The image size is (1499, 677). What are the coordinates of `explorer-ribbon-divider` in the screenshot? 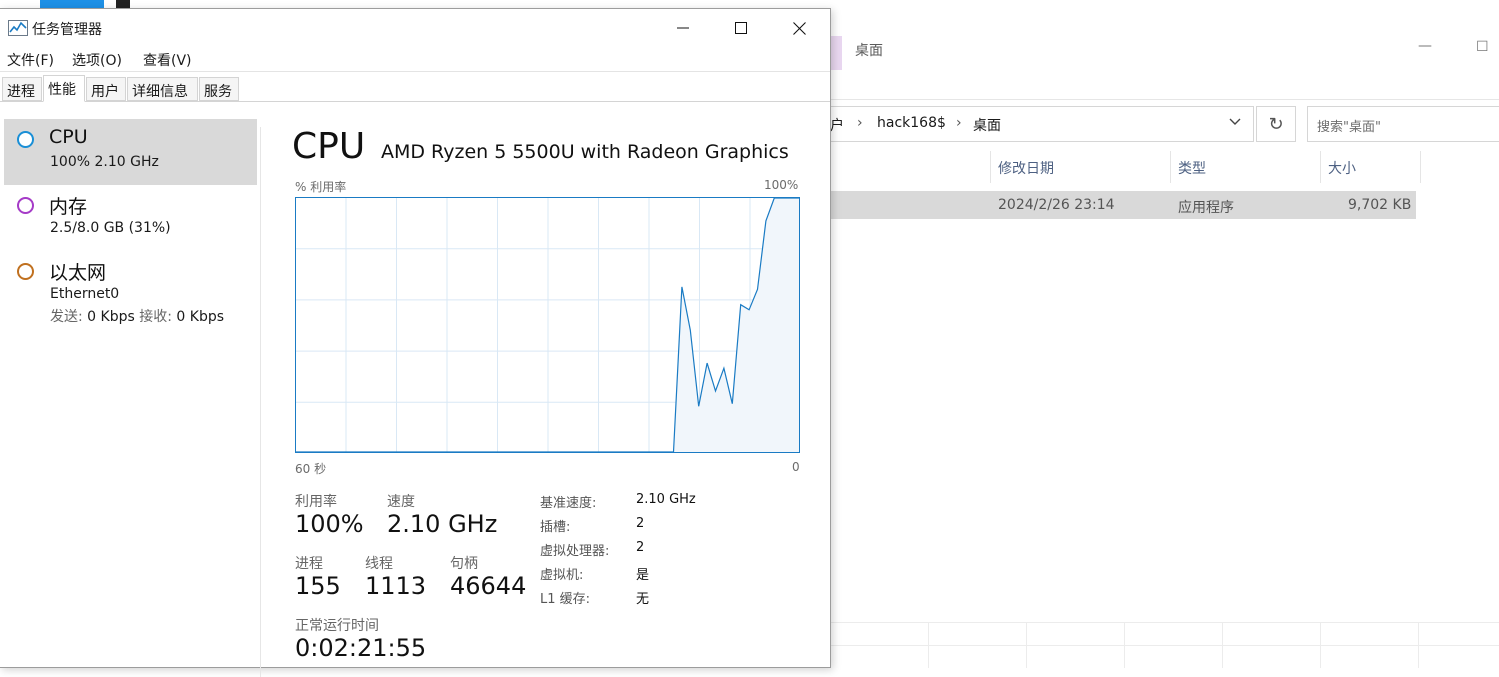 It's located at (1164, 99).